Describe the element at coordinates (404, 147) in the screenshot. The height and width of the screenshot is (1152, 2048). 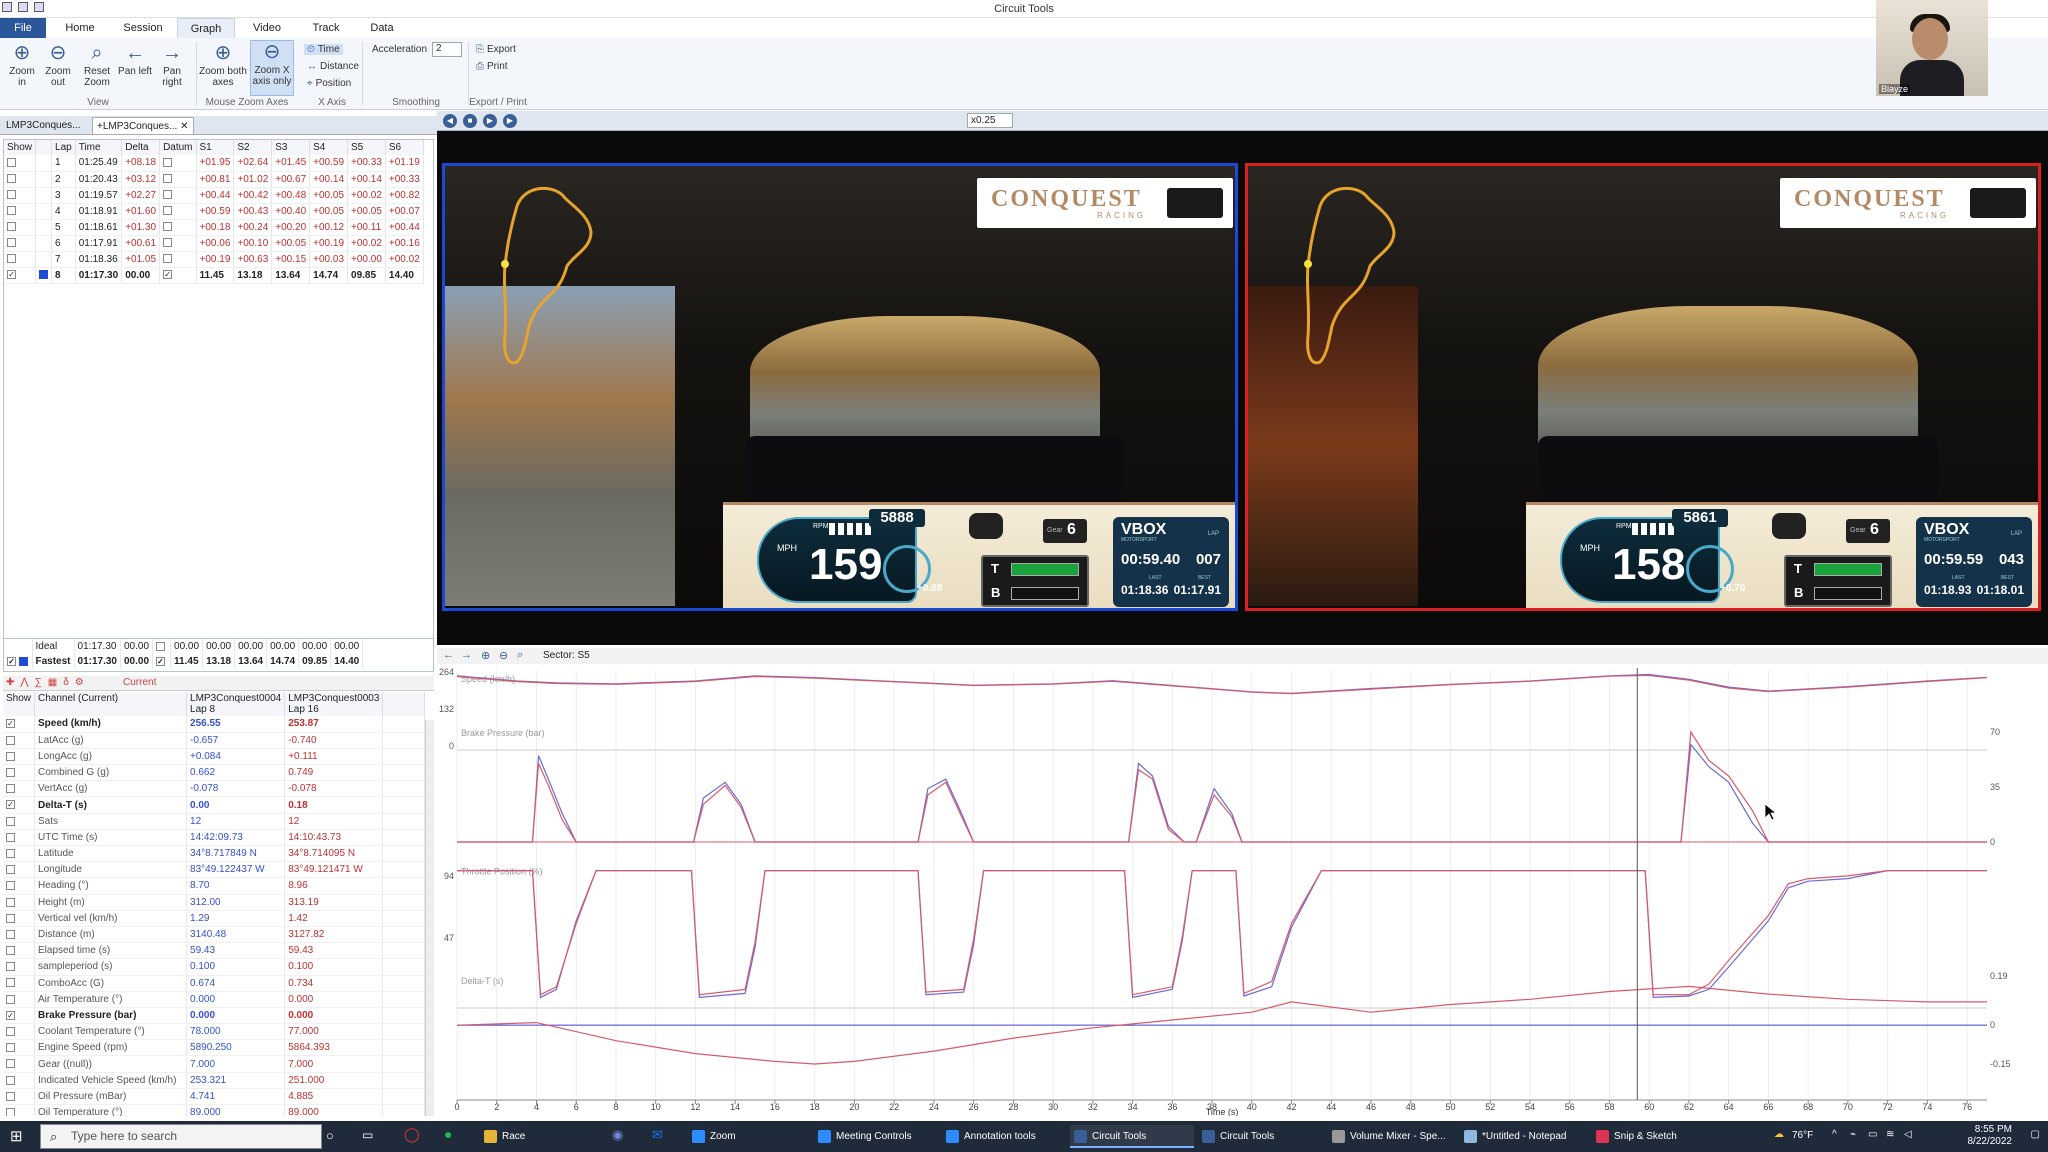
I see `col-header: S6` at that location.